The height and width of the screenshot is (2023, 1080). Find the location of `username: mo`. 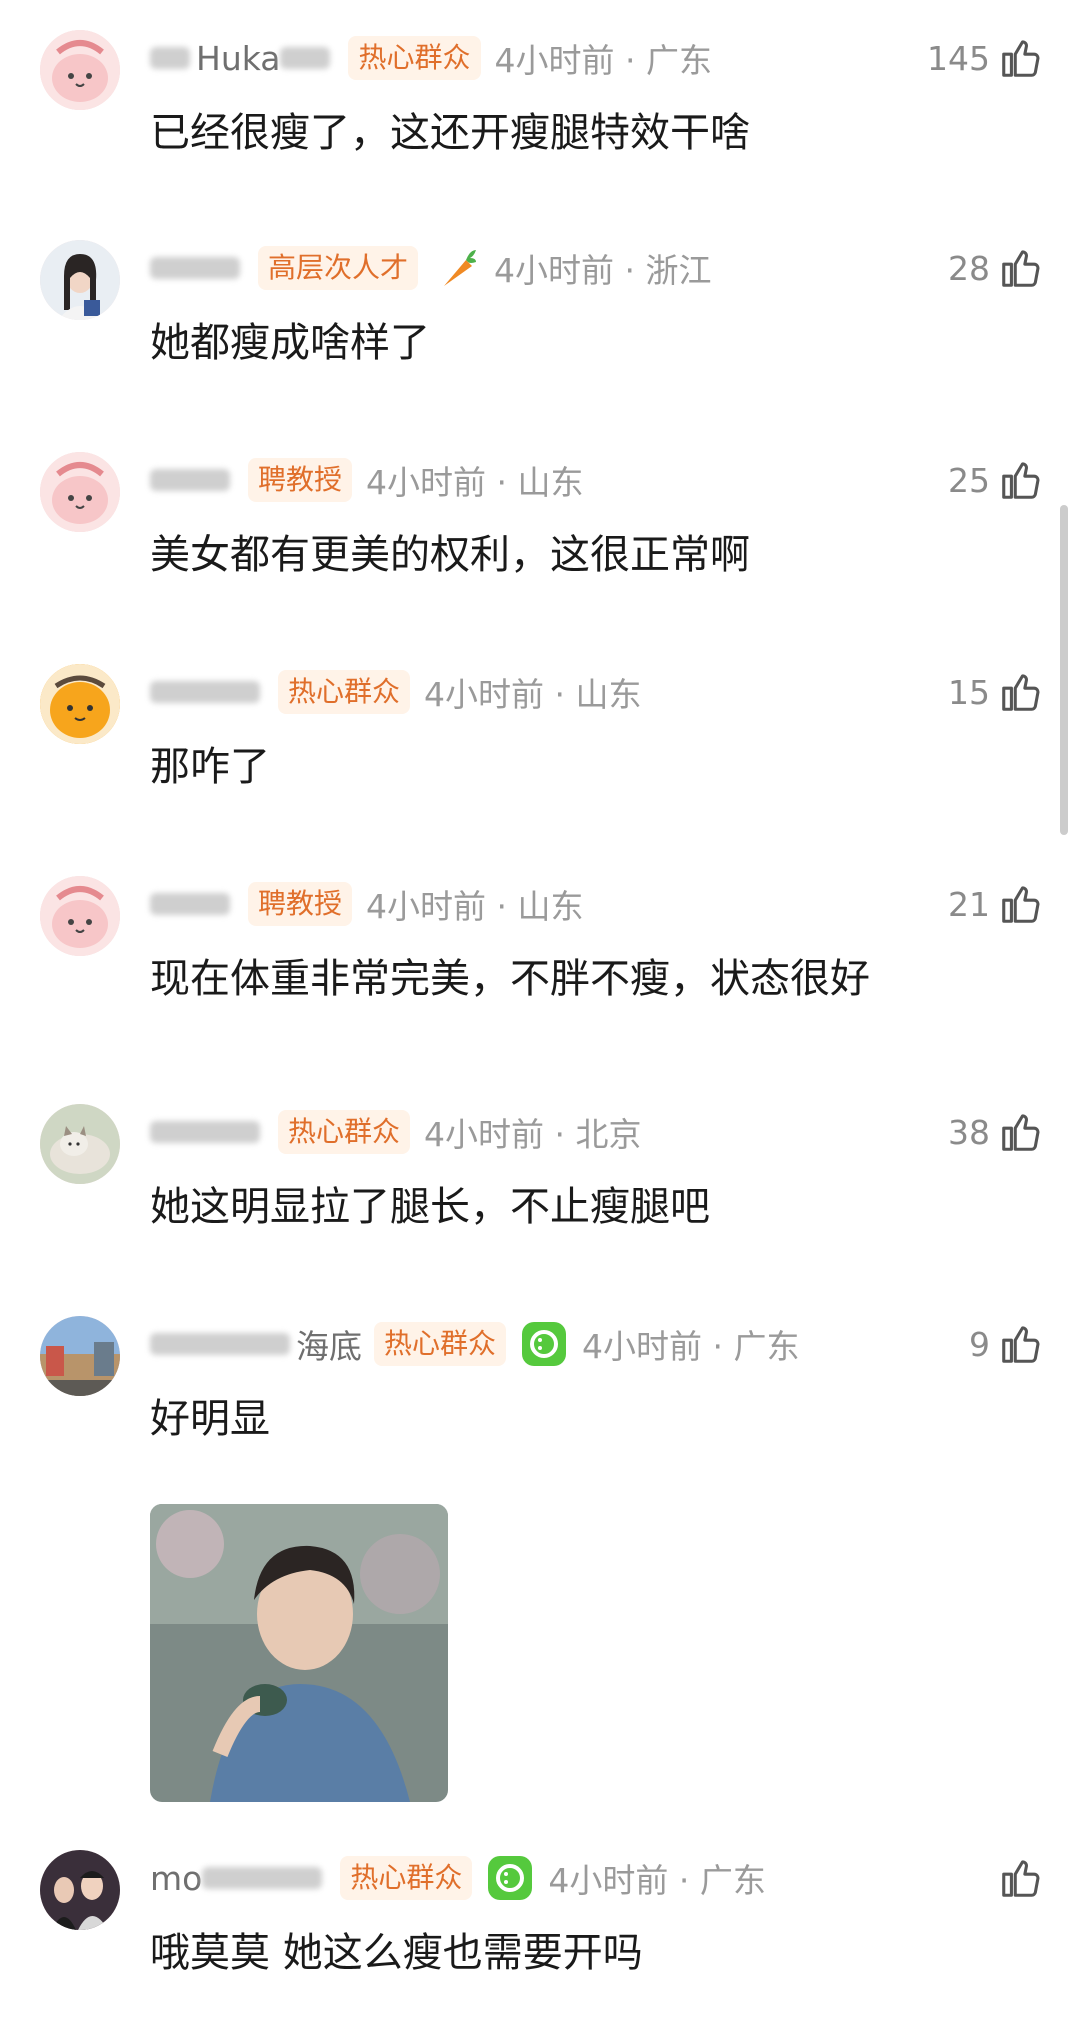

username: mo is located at coordinates (239, 1878).